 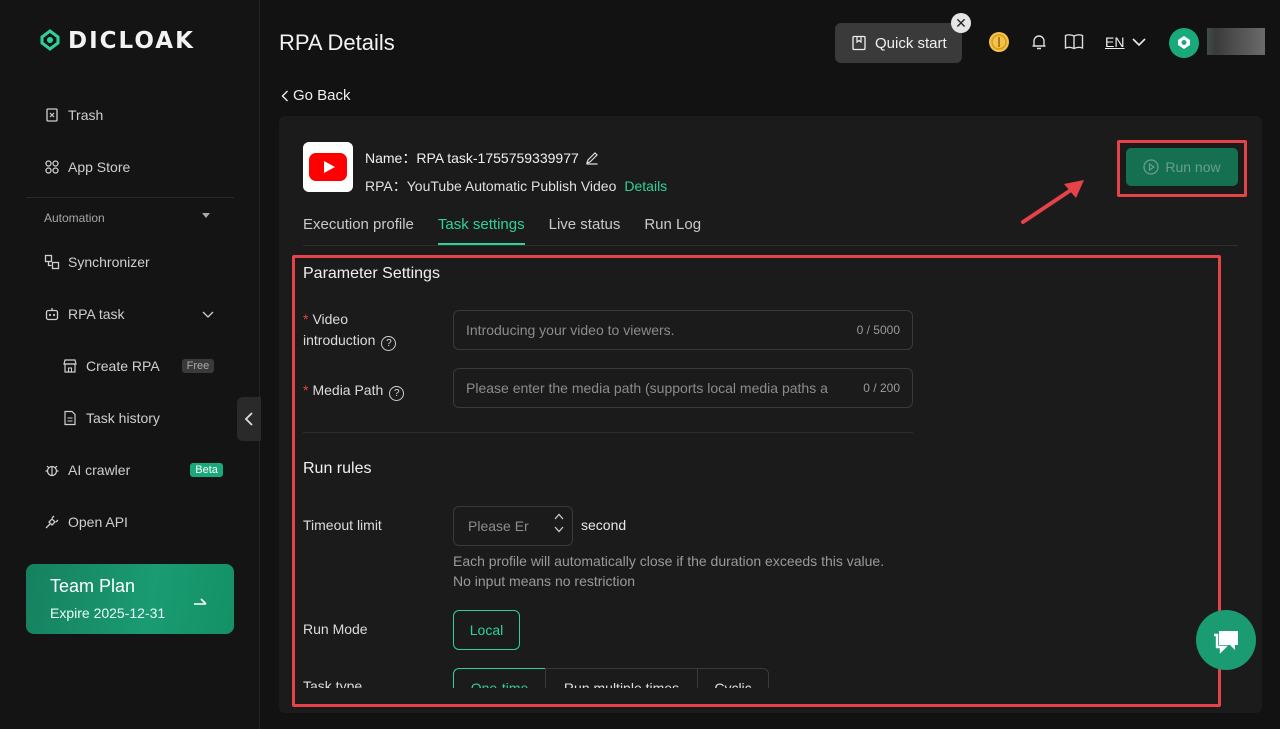 I want to click on beta-badge: Beta, so click(x=206, y=470).